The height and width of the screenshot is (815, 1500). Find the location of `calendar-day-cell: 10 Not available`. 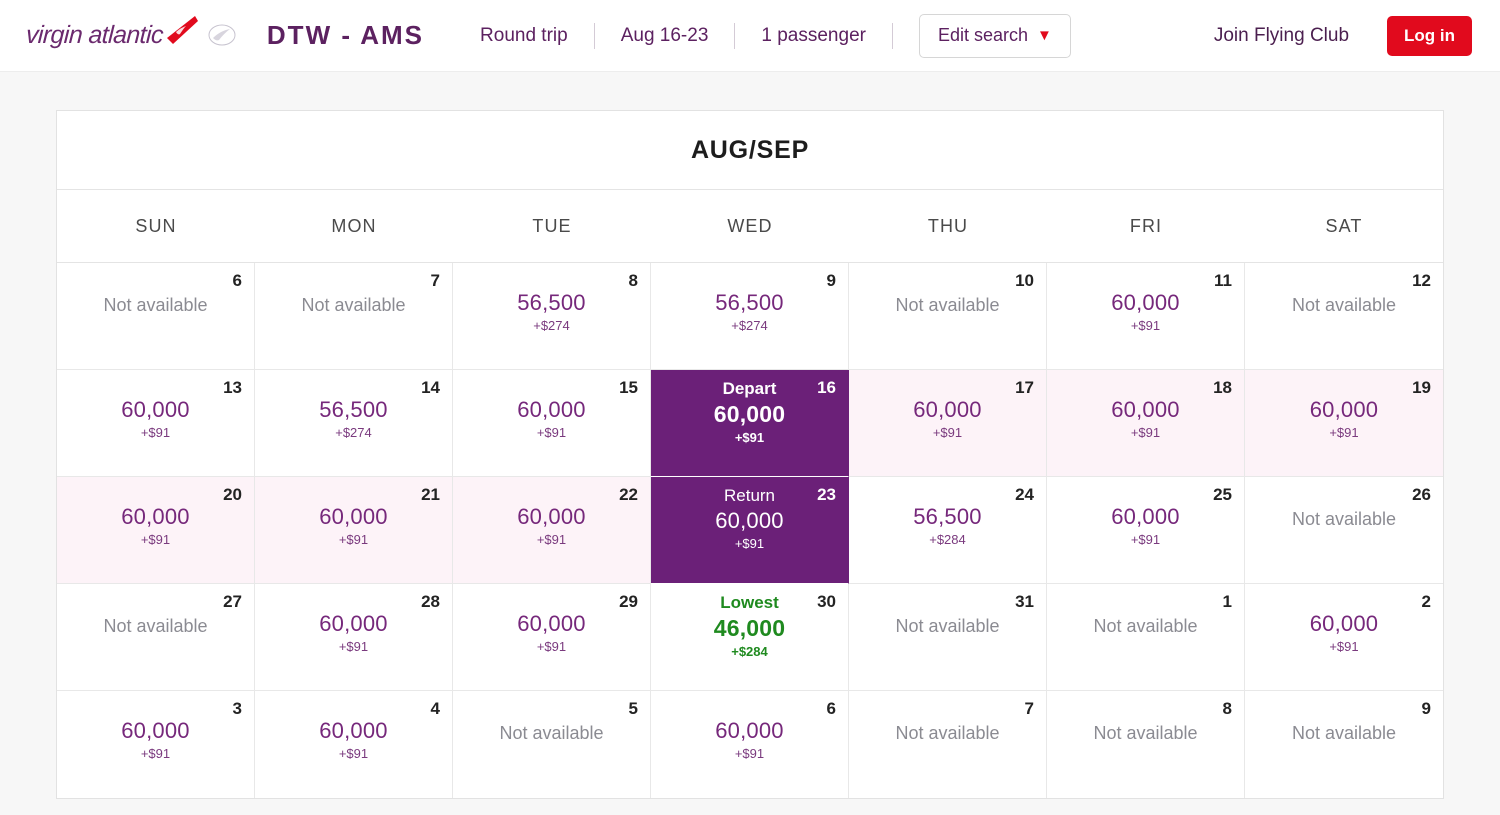

calendar-day-cell: 10 Not available is located at coordinates (948, 316).